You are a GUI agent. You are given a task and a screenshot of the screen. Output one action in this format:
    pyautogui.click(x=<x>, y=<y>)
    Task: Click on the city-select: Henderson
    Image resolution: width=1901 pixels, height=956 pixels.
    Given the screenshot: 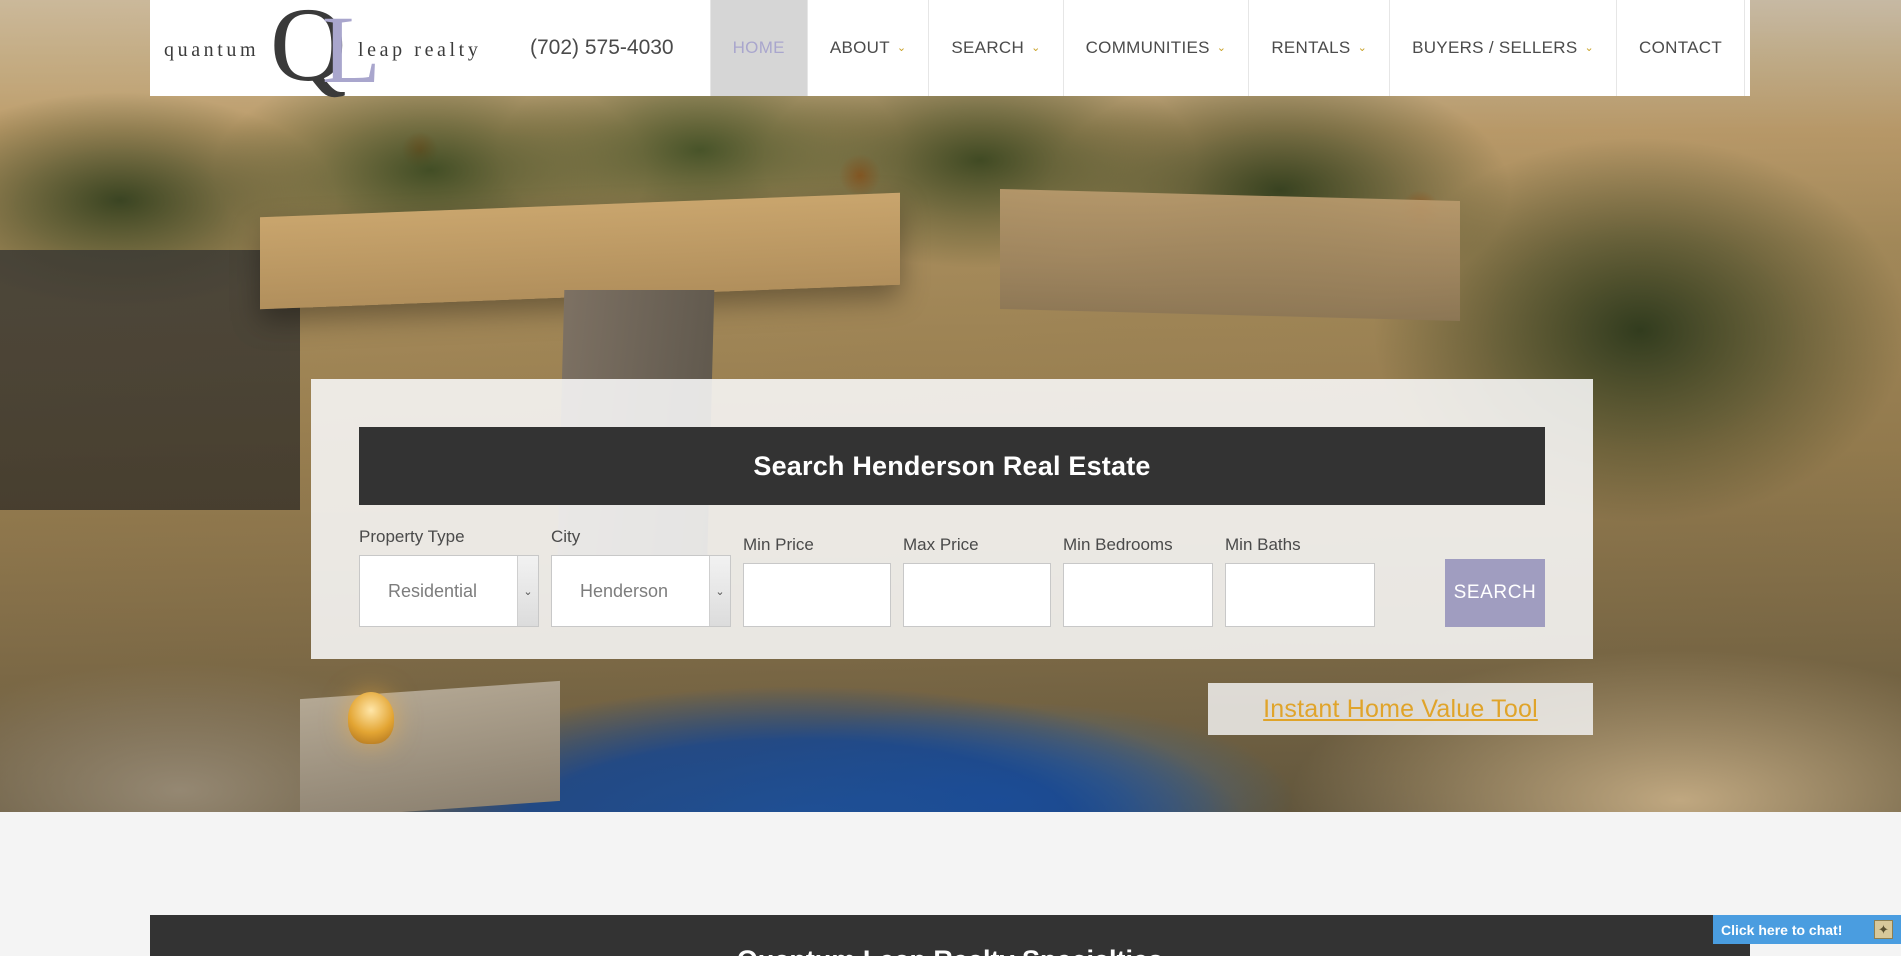 What is the action you would take?
    pyautogui.click(x=641, y=591)
    